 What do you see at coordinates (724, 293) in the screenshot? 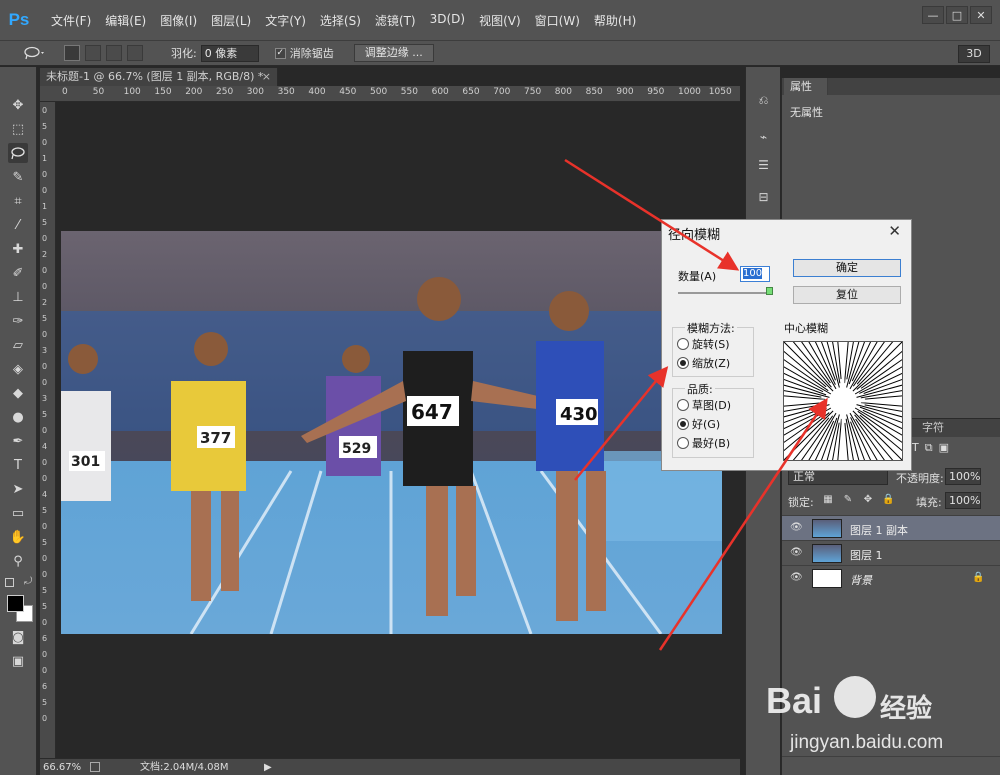
I see `amount-slider` at bounding box center [724, 293].